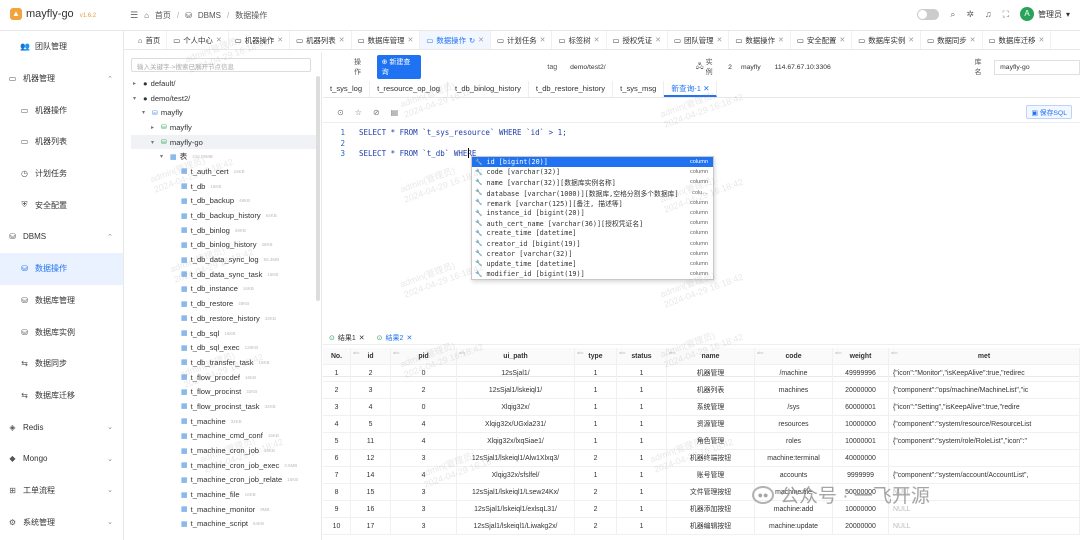 Image resolution: width=1080 pixels, height=540 pixels. Describe the element at coordinates (61, 205) in the screenshot. I see `sidebar-item: ⛨ 安全配置` at that location.